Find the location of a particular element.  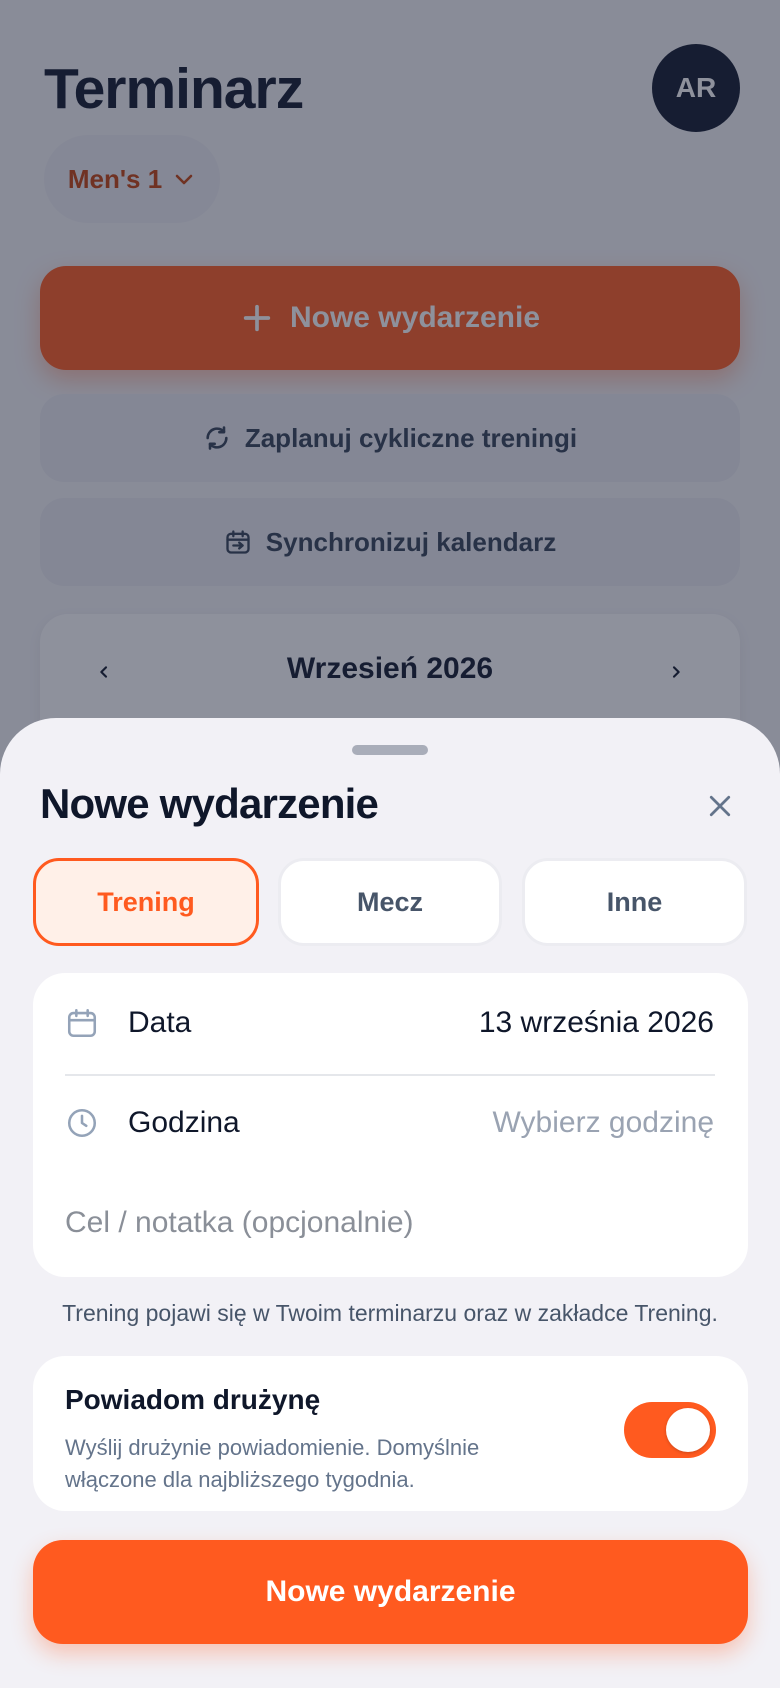

date-value: 13 września 2026 is located at coordinates (596, 1022).